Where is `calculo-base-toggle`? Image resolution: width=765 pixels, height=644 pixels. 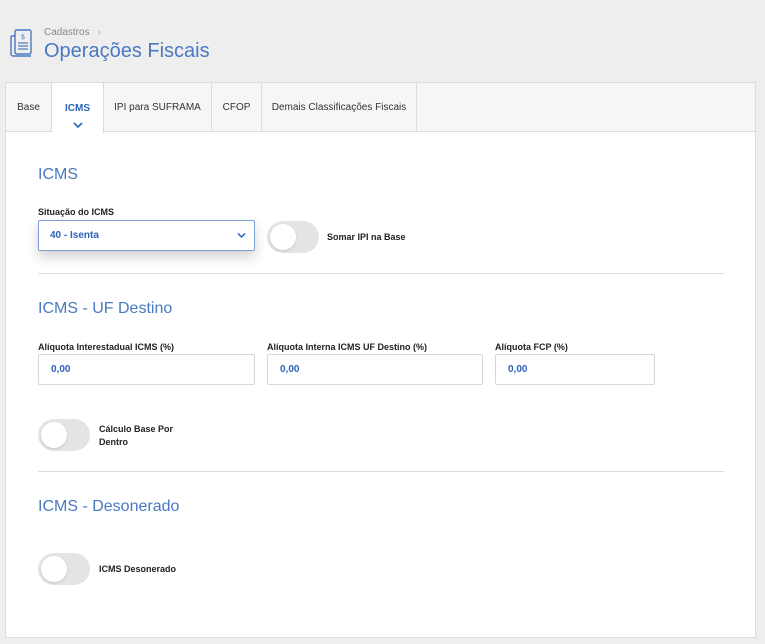
calculo-base-toggle is located at coordinates (64, 435).